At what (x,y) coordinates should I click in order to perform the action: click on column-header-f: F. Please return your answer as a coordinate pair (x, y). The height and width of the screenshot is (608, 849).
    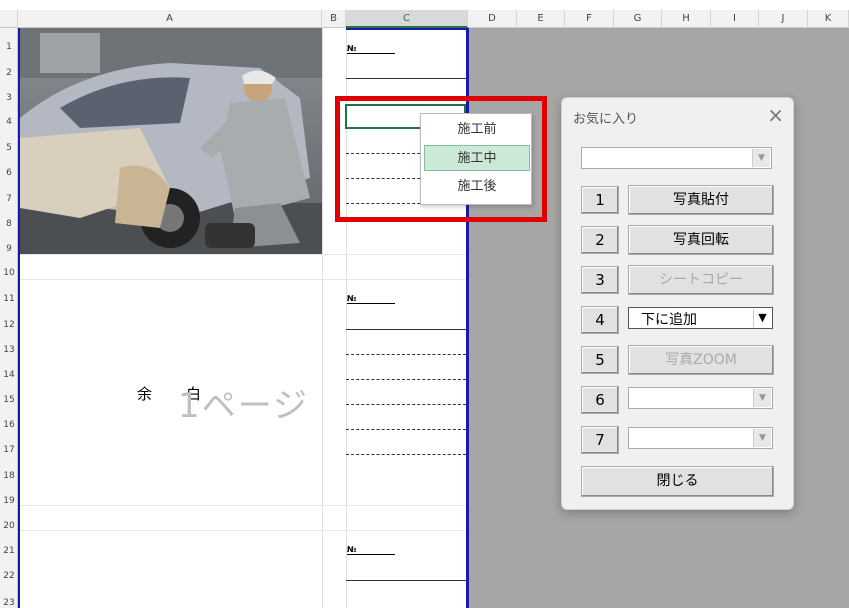
    Looking at the image, I should click on (589, 19).